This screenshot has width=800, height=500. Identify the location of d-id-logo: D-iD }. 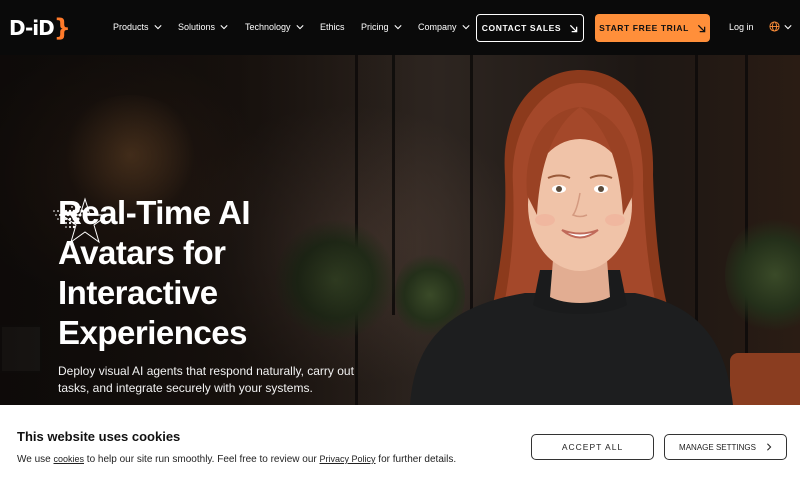
(40, 28).